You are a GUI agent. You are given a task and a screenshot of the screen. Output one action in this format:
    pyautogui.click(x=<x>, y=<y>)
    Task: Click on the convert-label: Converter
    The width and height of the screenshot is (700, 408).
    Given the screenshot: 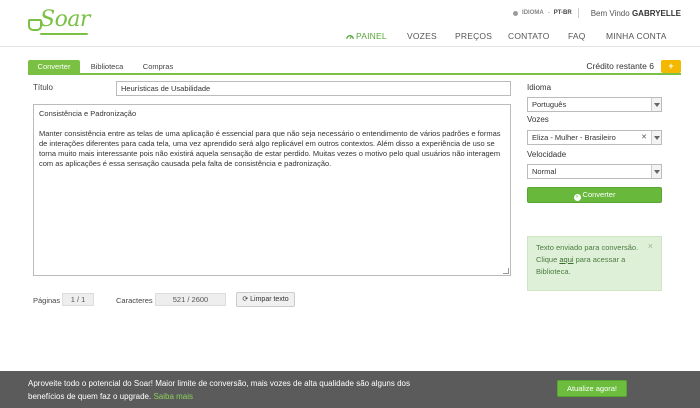 What is the action you would take?
    pyautogui.click(x=599, y=194)
    